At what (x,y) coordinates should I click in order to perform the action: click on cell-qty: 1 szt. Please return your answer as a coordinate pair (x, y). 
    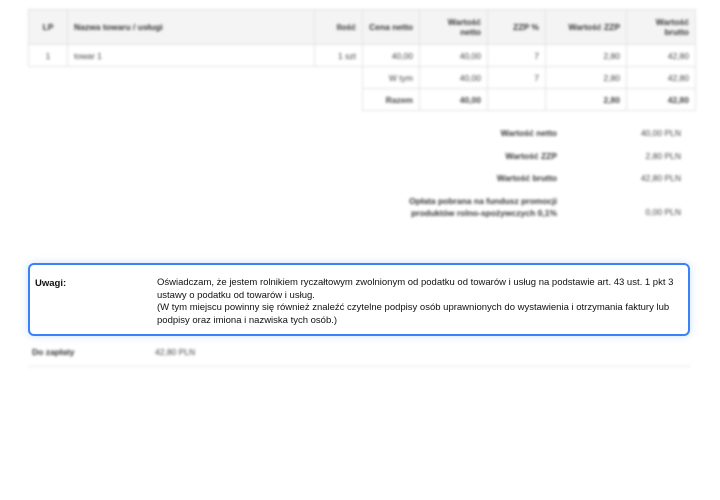
    Looking at the image, I should click on (338, 55).